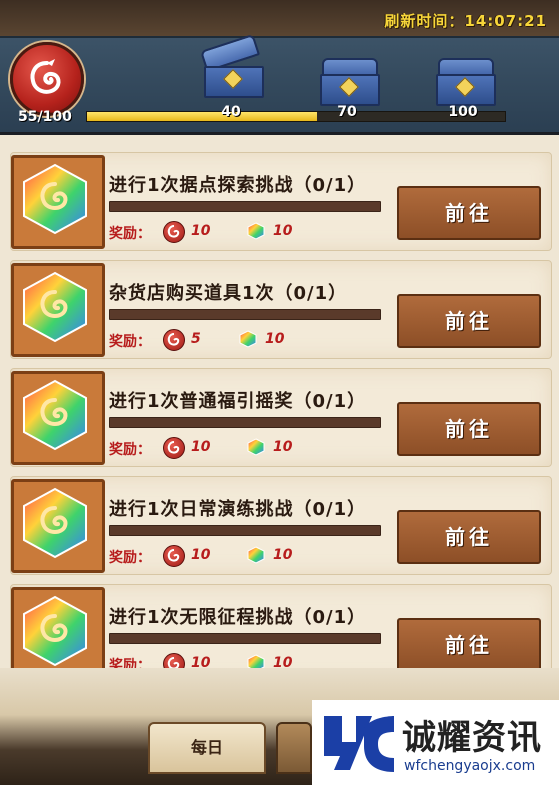 The width and height of the screenshot is (559, 785). Describe the element at coordinates (279, 84) in the screenshot. I see `activity-progress-panel: 55/100 40 70 100` at that location.